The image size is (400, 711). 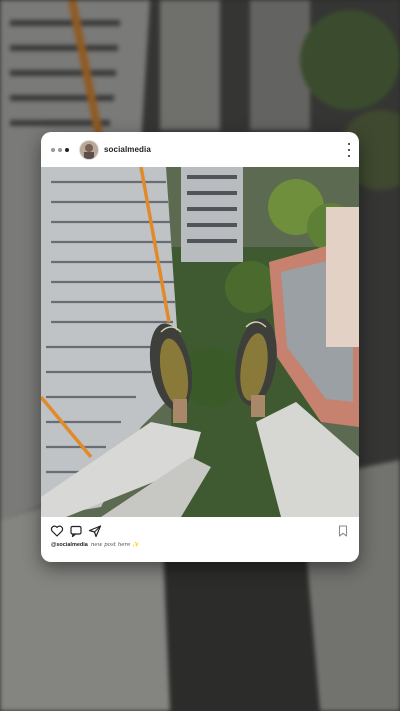 I want to click on heart-icon, so click(x=57, y=531).